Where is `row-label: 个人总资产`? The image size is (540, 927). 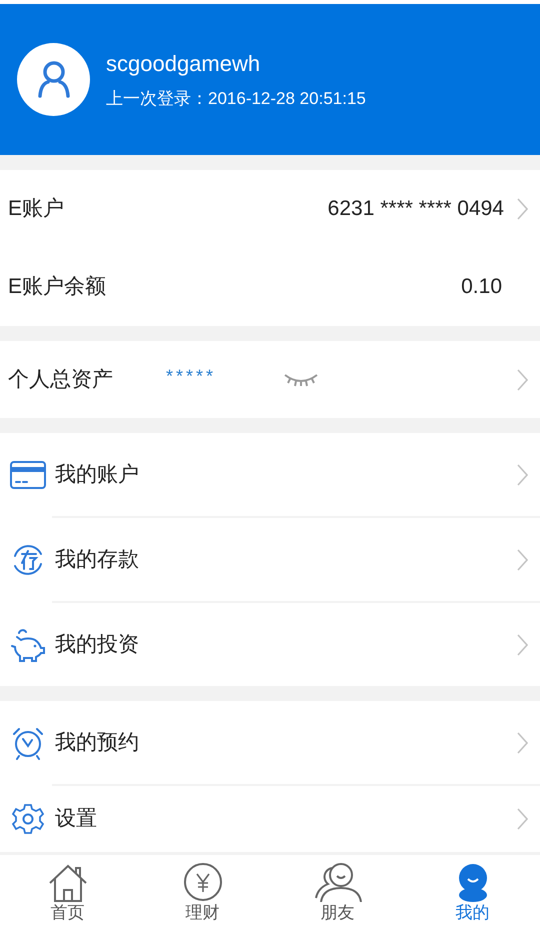 row-label: 个人总资产 is located at coordinates (61, 379).